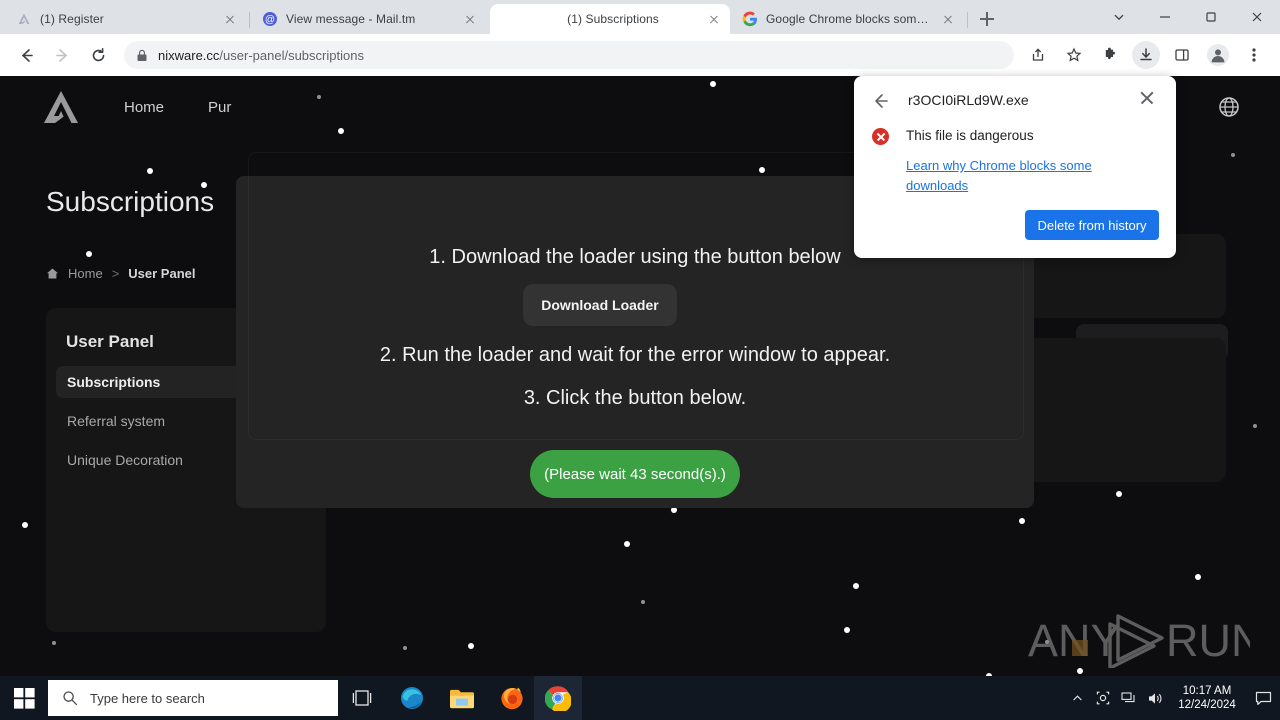 The height and width of the screenshot is (720, 1280). What do you see at coordinates (177, 107) in the screenshot?
I see `site-nav: Home Pur` at bounding box center [177, 107].